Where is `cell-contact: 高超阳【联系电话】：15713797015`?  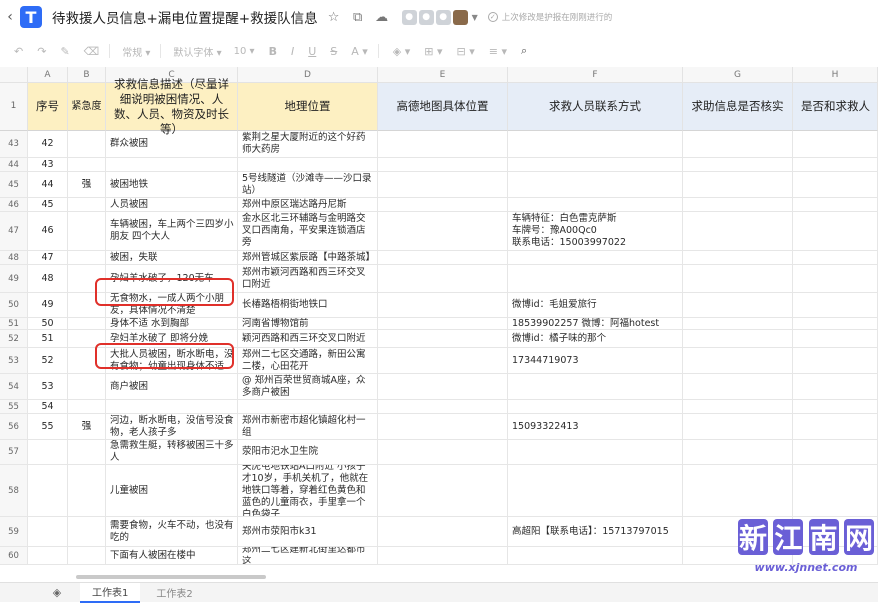 cell-contact: 高超阳【联系电话】：15713797015 is located at coordinates (595, 532).